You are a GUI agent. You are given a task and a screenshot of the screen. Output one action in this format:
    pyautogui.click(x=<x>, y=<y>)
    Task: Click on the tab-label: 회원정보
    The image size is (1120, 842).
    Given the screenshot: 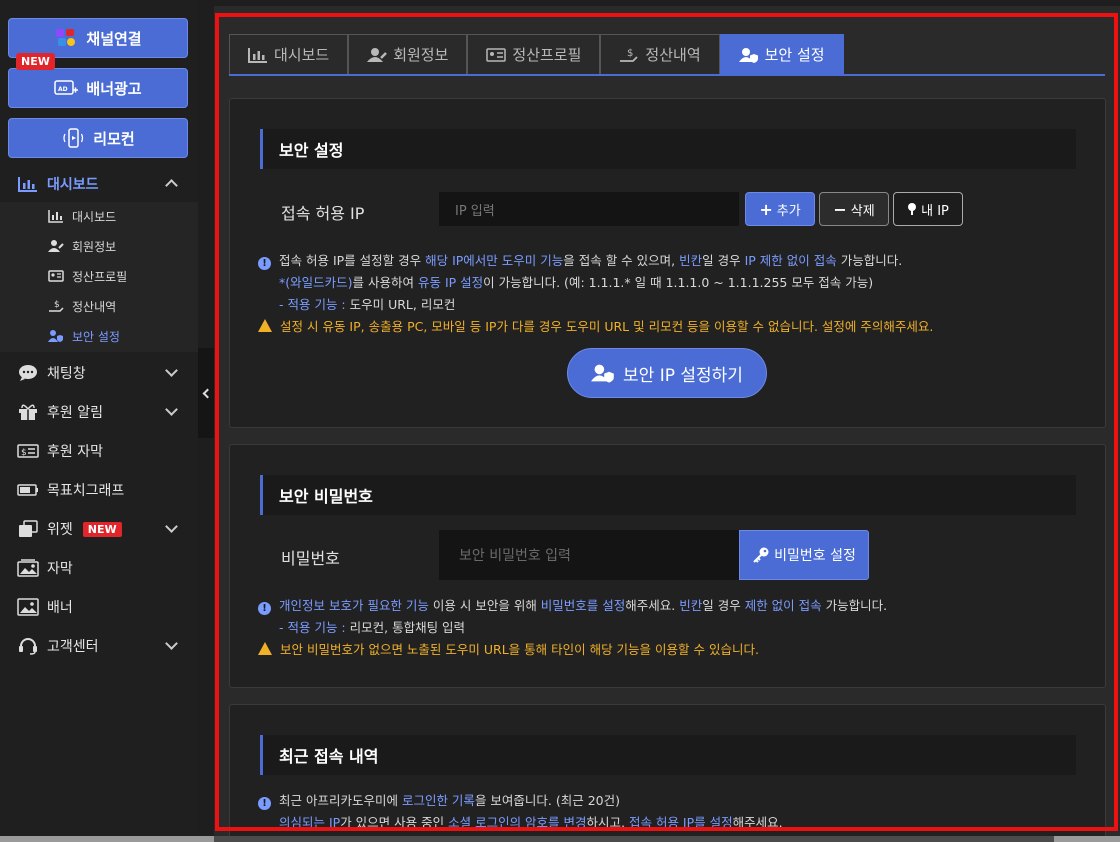 What is the action you would take?
    pyautogui.click(x=421, y=55)
    